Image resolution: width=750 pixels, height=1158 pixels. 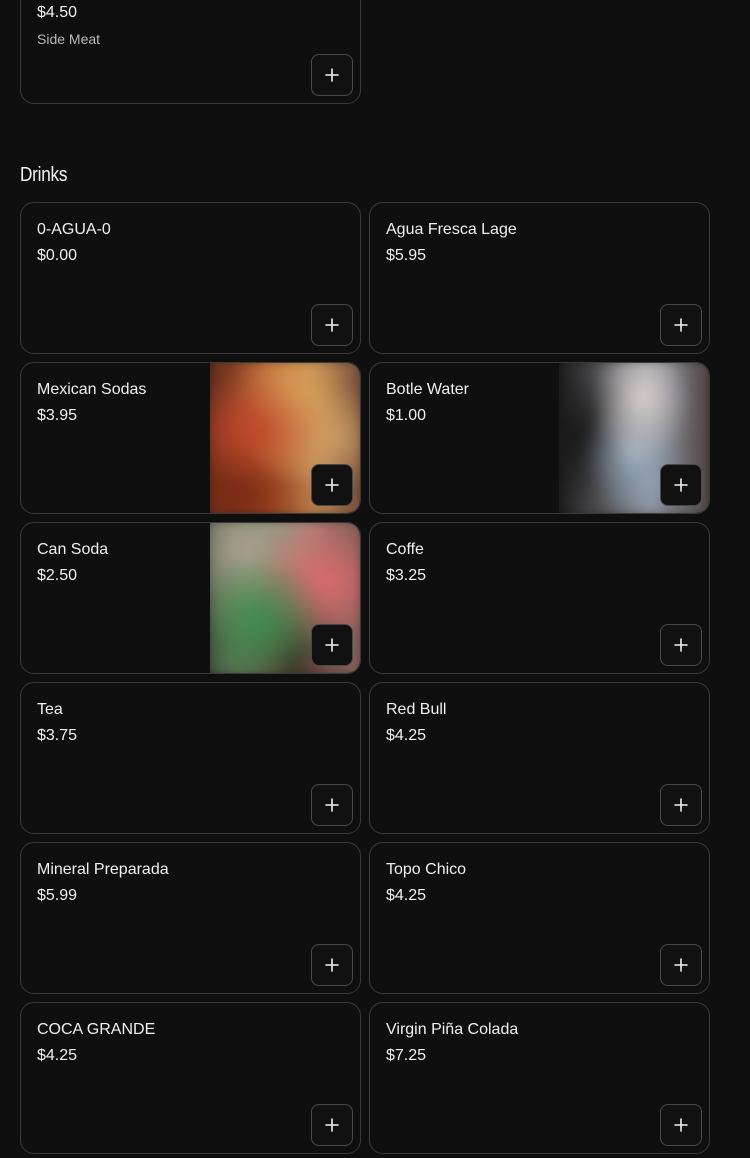 I want to click on menu-item-card: Virgin Piña Colada $7.25, so click(x=539, y=1078).